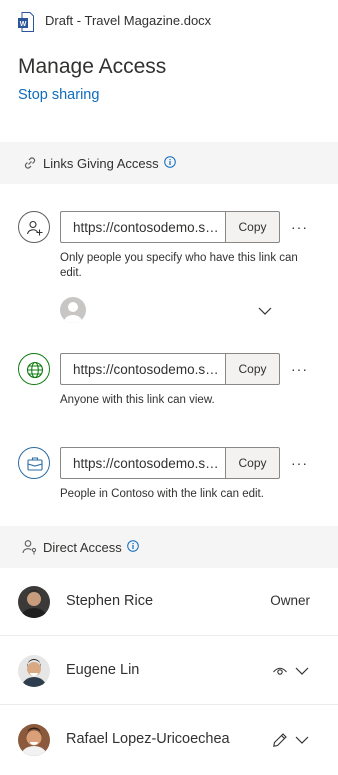 Image resolution: width=338 pixels, height=775 pixels. Describe the element at coordinates (169, 547) in the screenshot. I see `direct-access-header: Direct Access` at that location.